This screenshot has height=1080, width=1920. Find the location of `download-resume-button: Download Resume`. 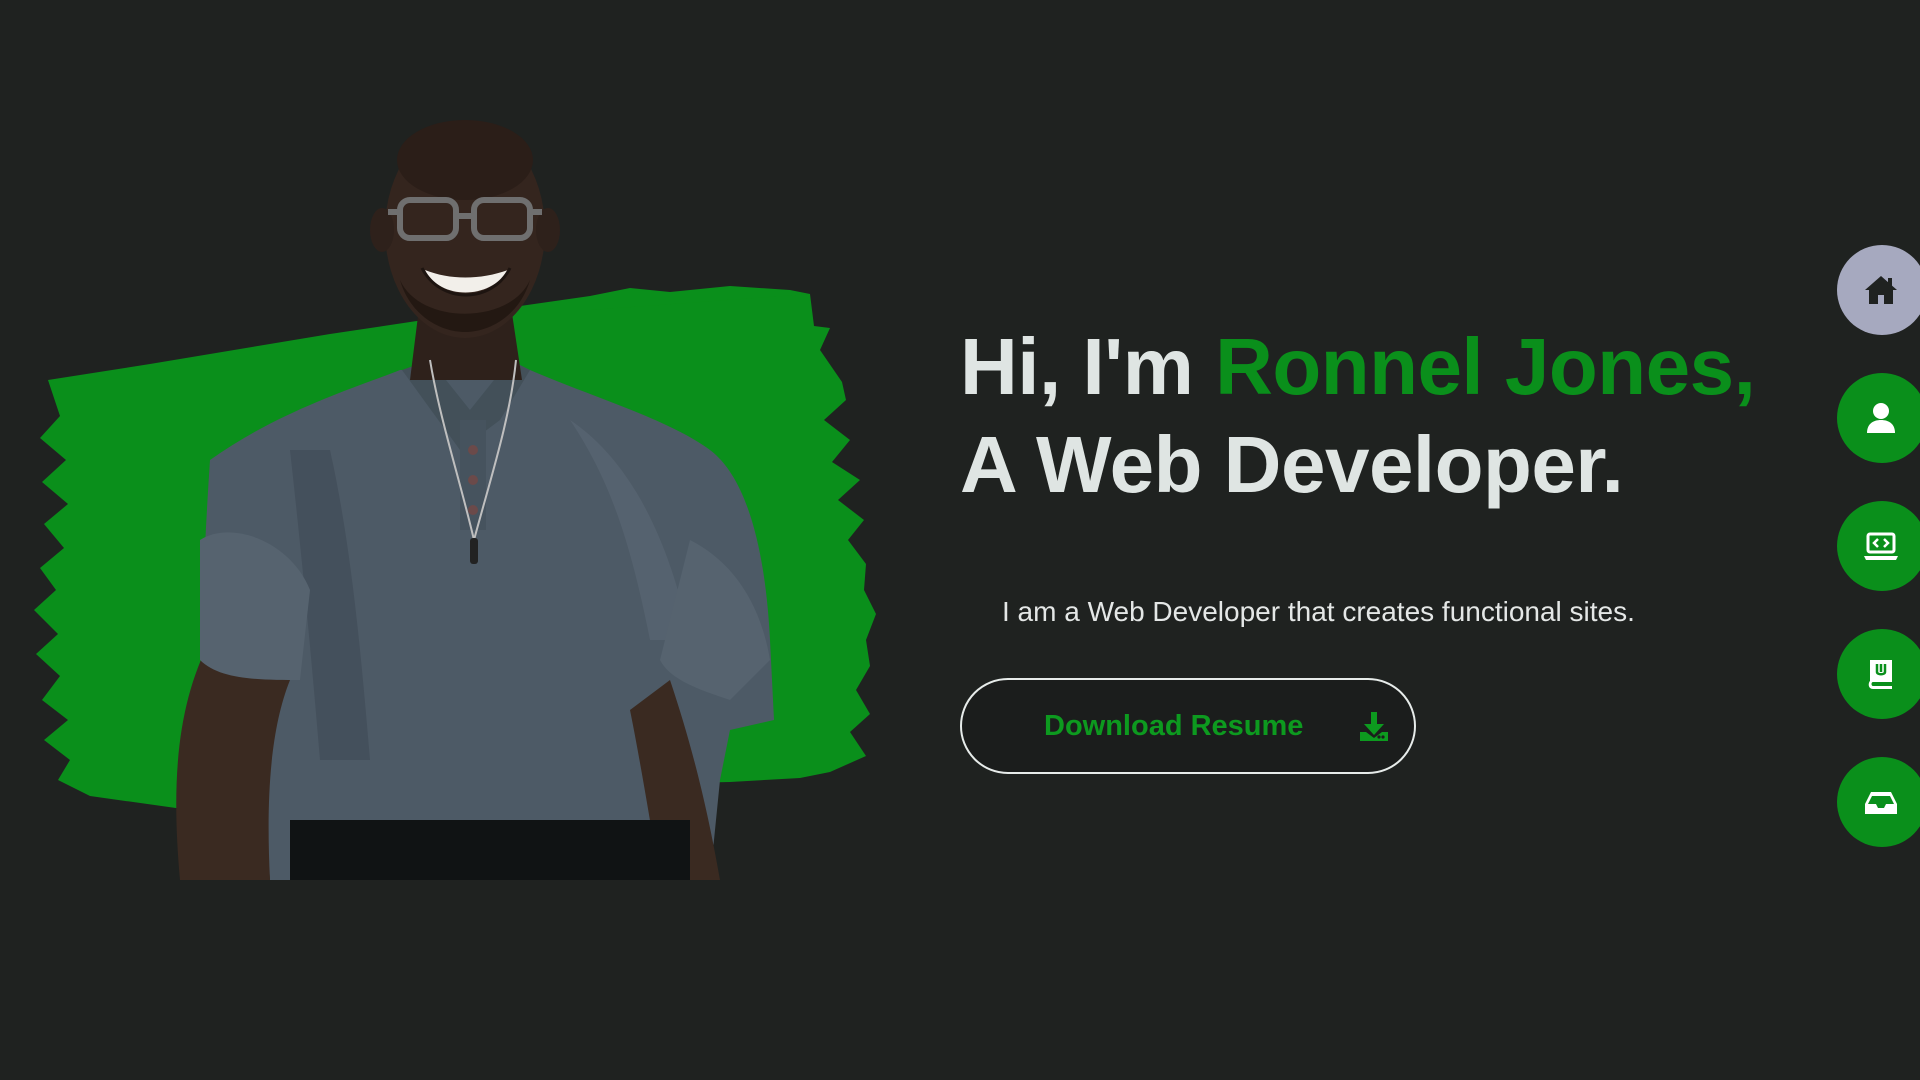

download-resume-button: Download Resume is located at coordinates (1188, 726).